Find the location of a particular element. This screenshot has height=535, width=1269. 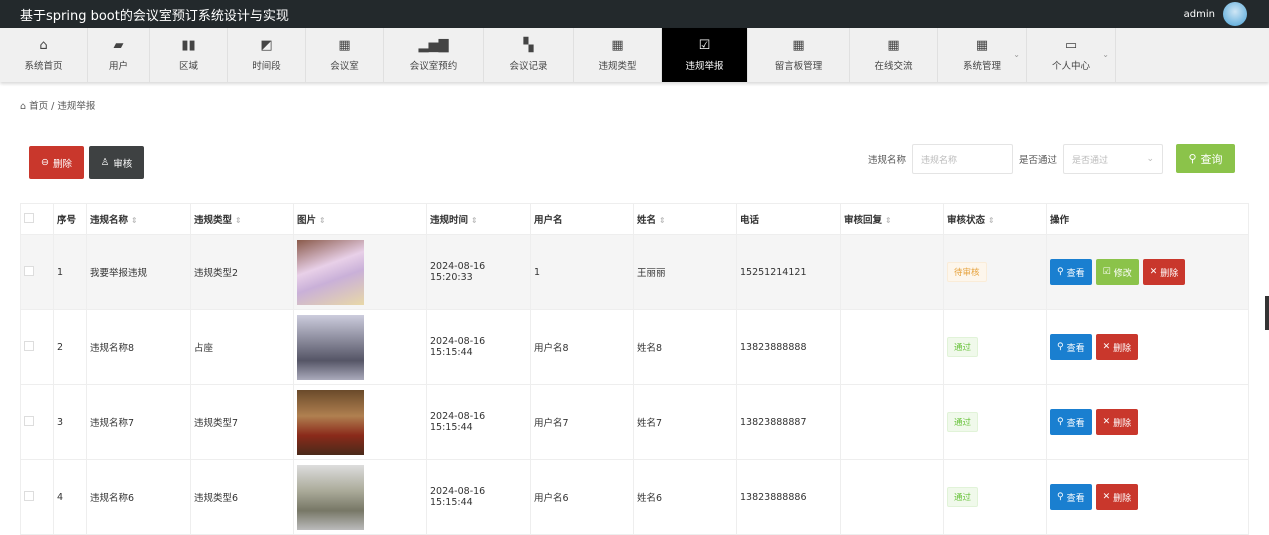

avatar is located at coordinates (1235, 14).